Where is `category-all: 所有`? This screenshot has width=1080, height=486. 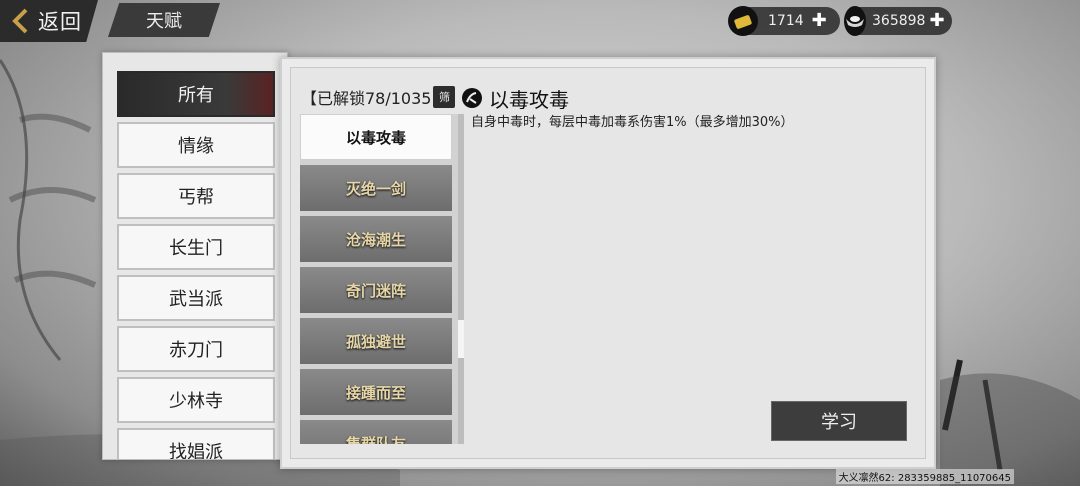 category-all: 所有 is located at coordinates (196, 94).